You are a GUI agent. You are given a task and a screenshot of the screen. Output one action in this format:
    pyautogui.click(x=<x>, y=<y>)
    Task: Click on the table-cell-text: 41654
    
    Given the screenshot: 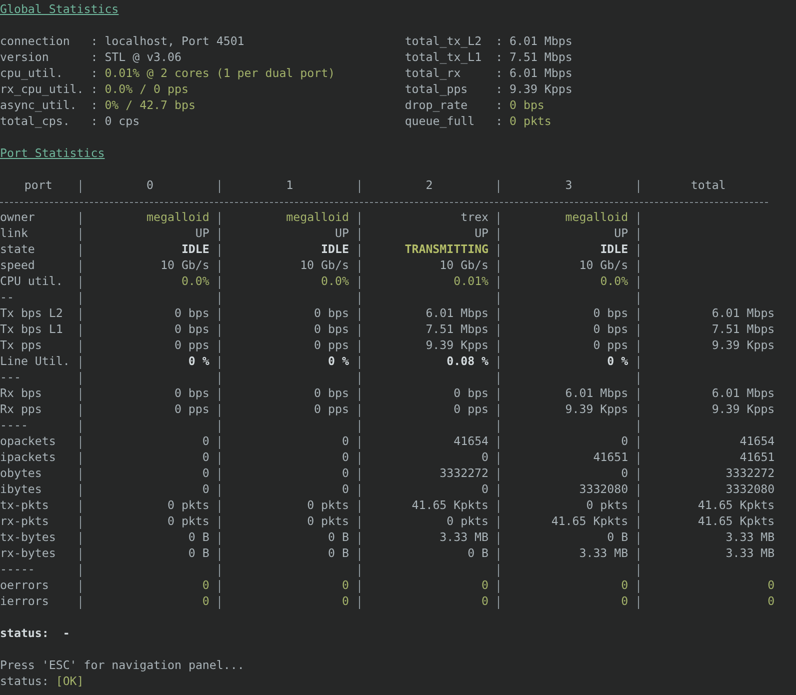 What is the action you would take?
    pyautogui.click(x=757, y=441)
    